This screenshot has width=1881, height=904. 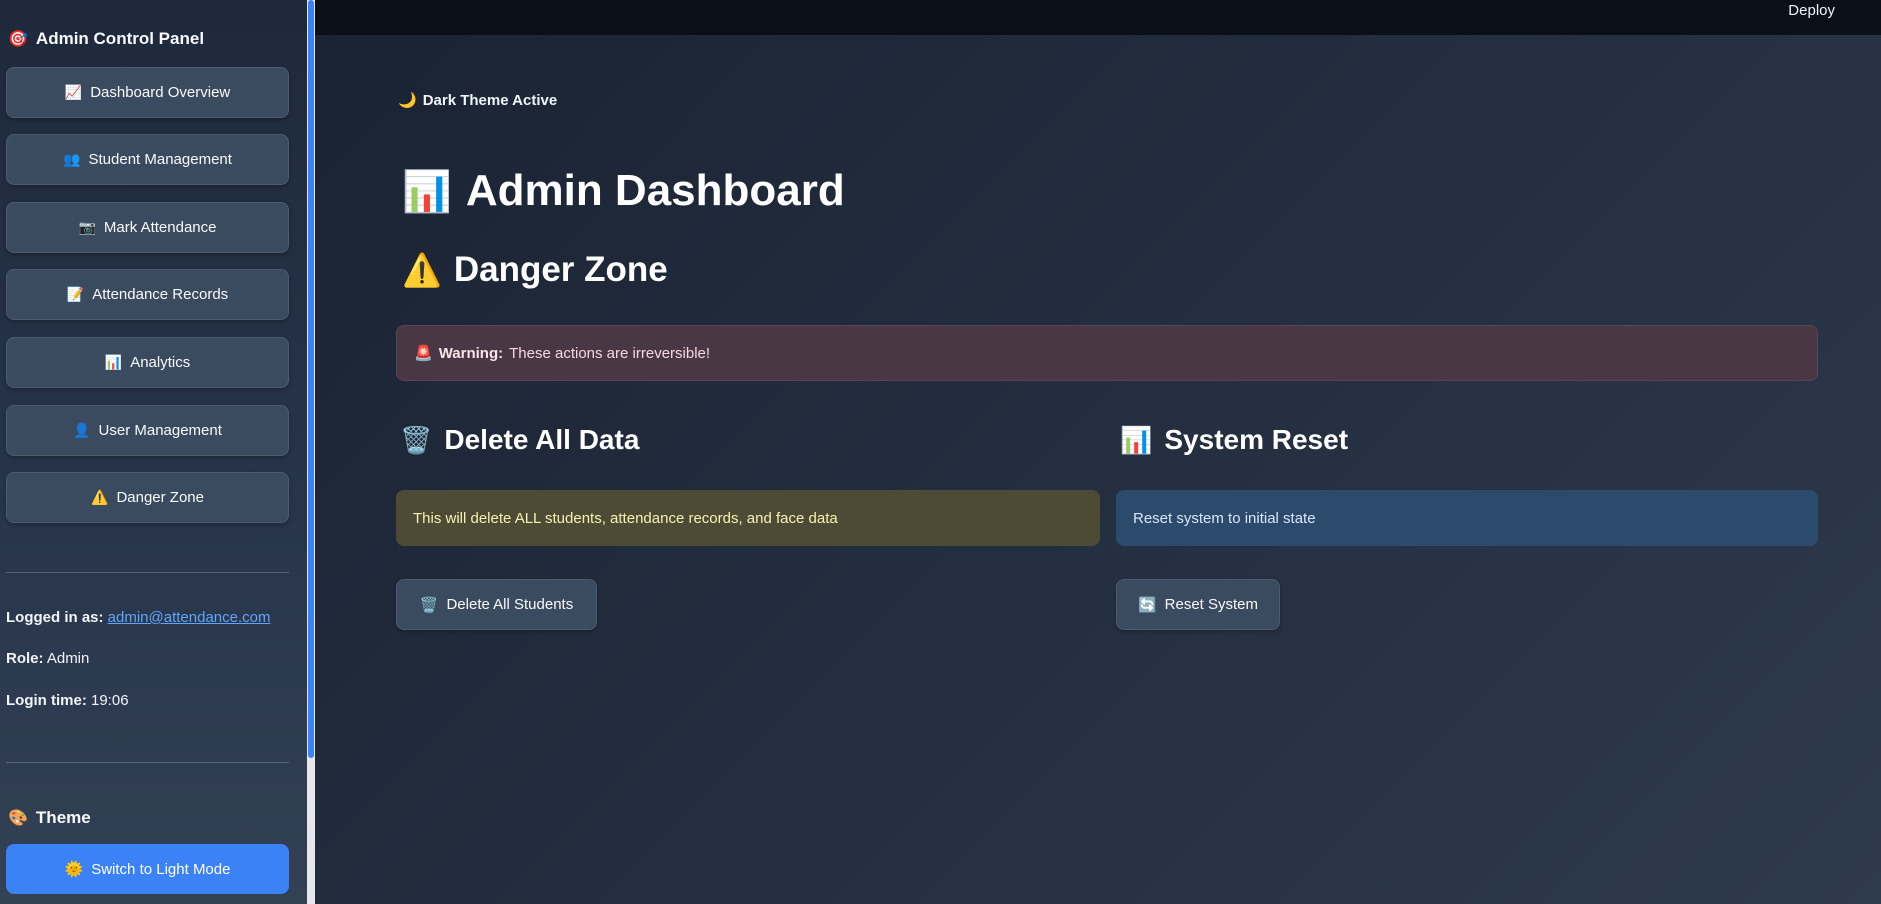 What do you see at coordinates (542, 439) in the screenshot?
I see `delete-all-data-label: Delete All Data` at bounding box center [542, 439].